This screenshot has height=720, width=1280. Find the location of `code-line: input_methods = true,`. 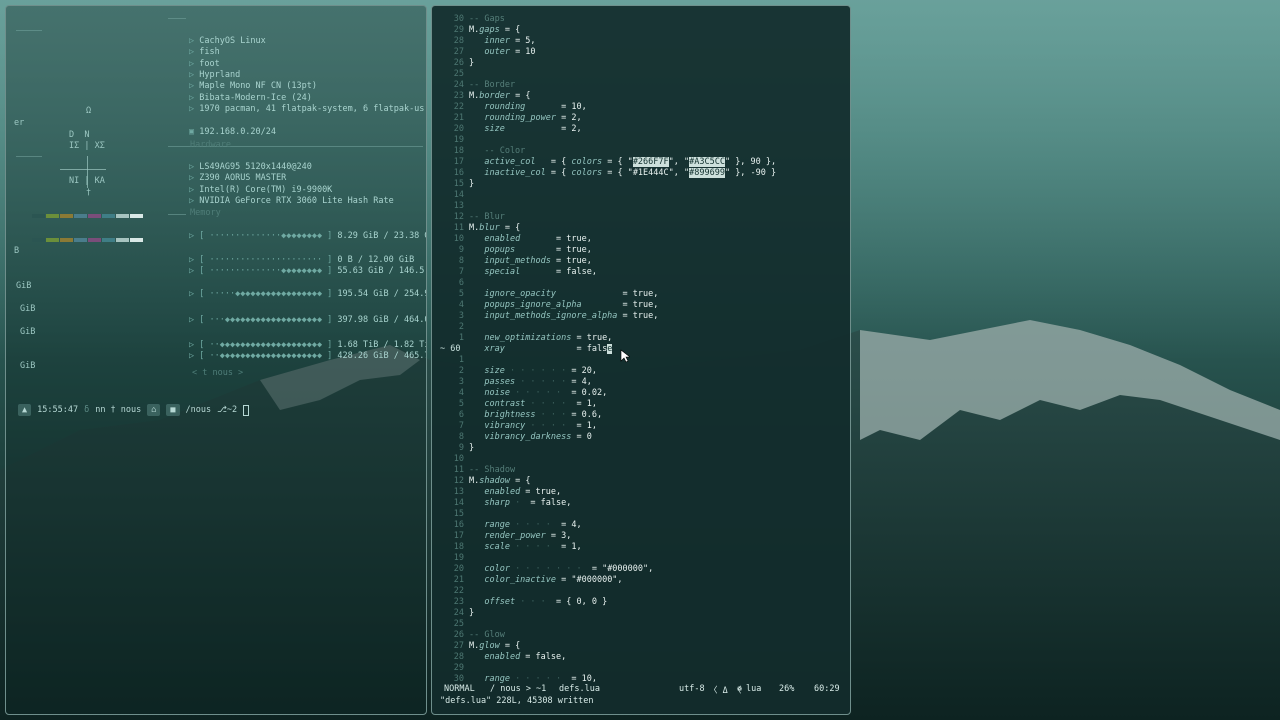

code-line: input_methods = true, is located at coordinates (530, 261).